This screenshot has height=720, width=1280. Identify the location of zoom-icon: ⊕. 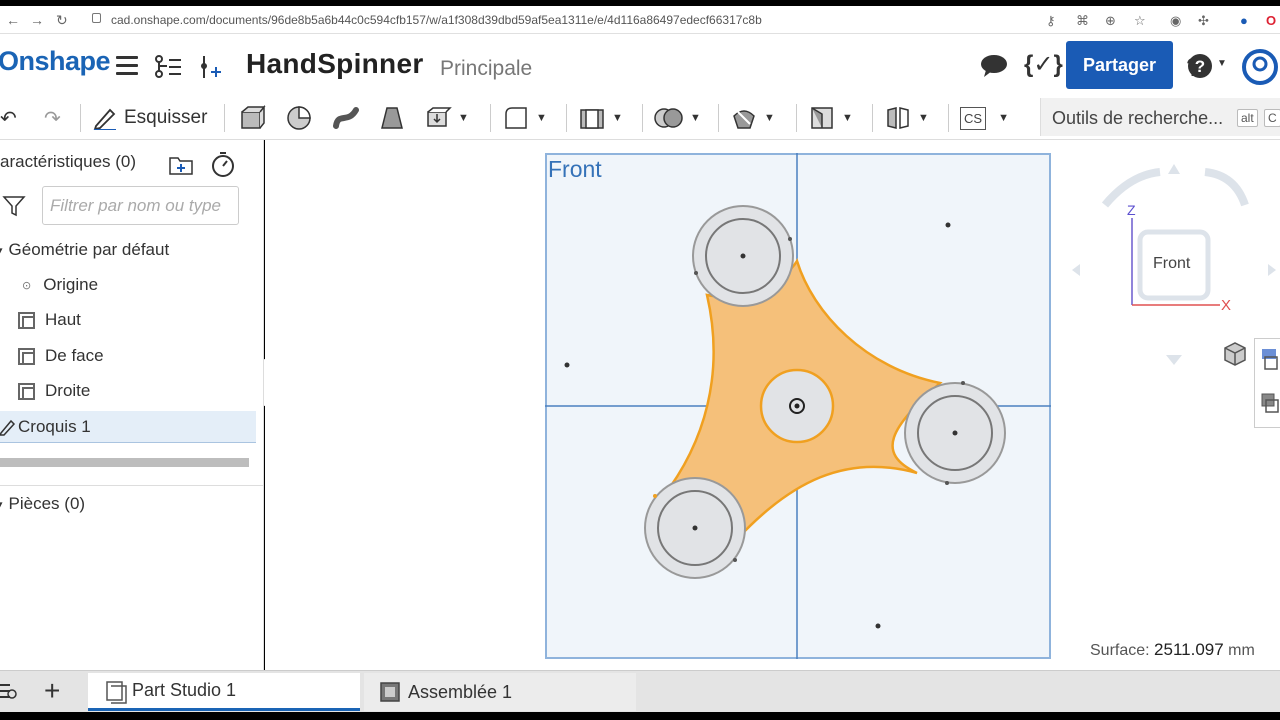
(1110, 21).